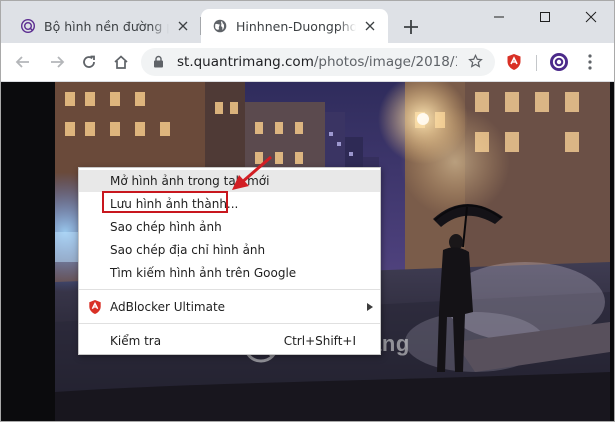 This screenshot has width=615, height=422. I want to click on menu-item-copy-image-address: Sao chép địa chỉ hình ảnh, so click(229, 250).